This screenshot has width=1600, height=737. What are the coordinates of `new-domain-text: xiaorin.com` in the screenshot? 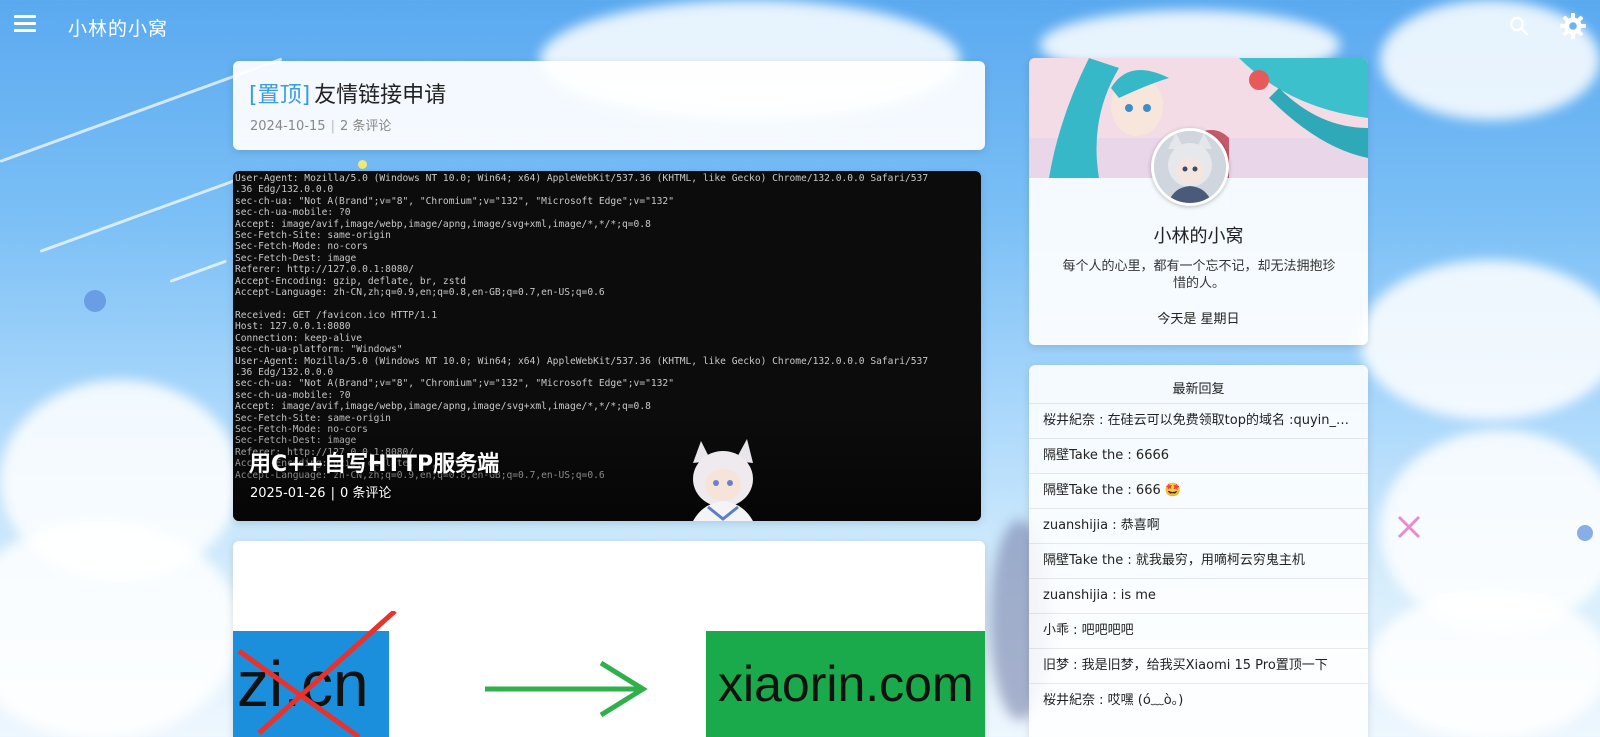 It's located at (846, 684).